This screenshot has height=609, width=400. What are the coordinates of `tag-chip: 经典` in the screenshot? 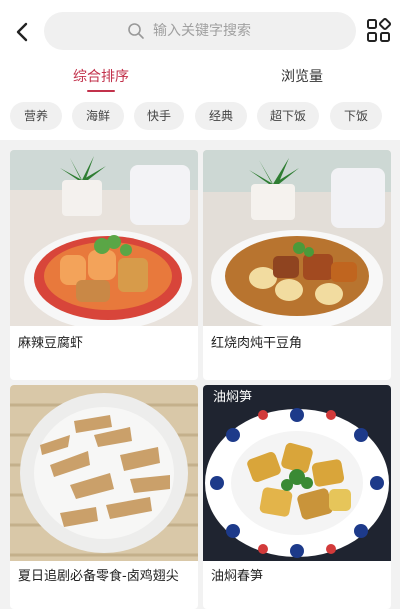 It's located at (221, 116).